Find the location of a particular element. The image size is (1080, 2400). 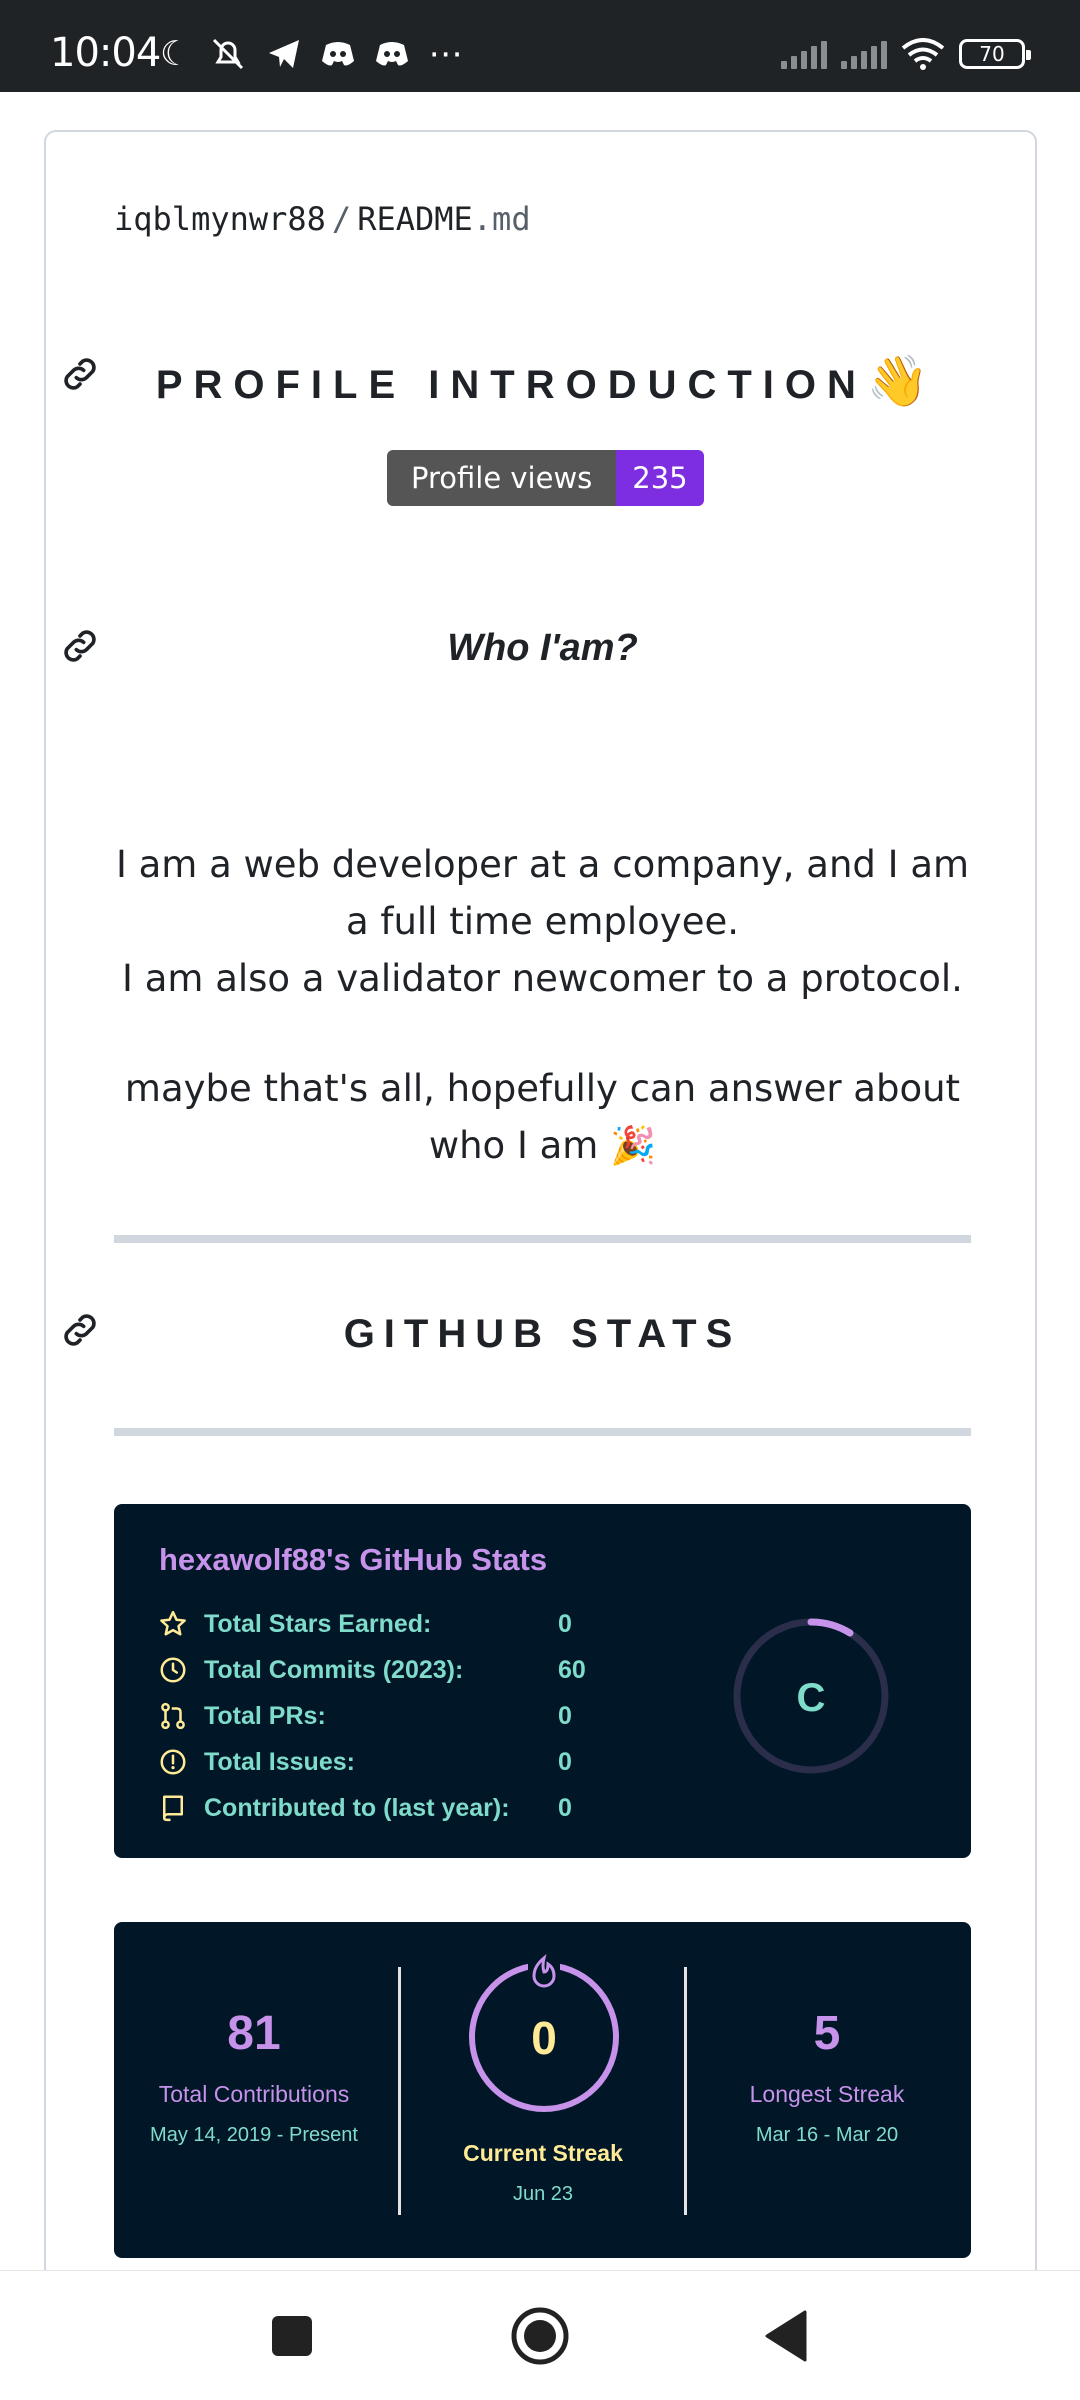

more-notifications-icon: ⋯ is located at coordinates (445, 54).